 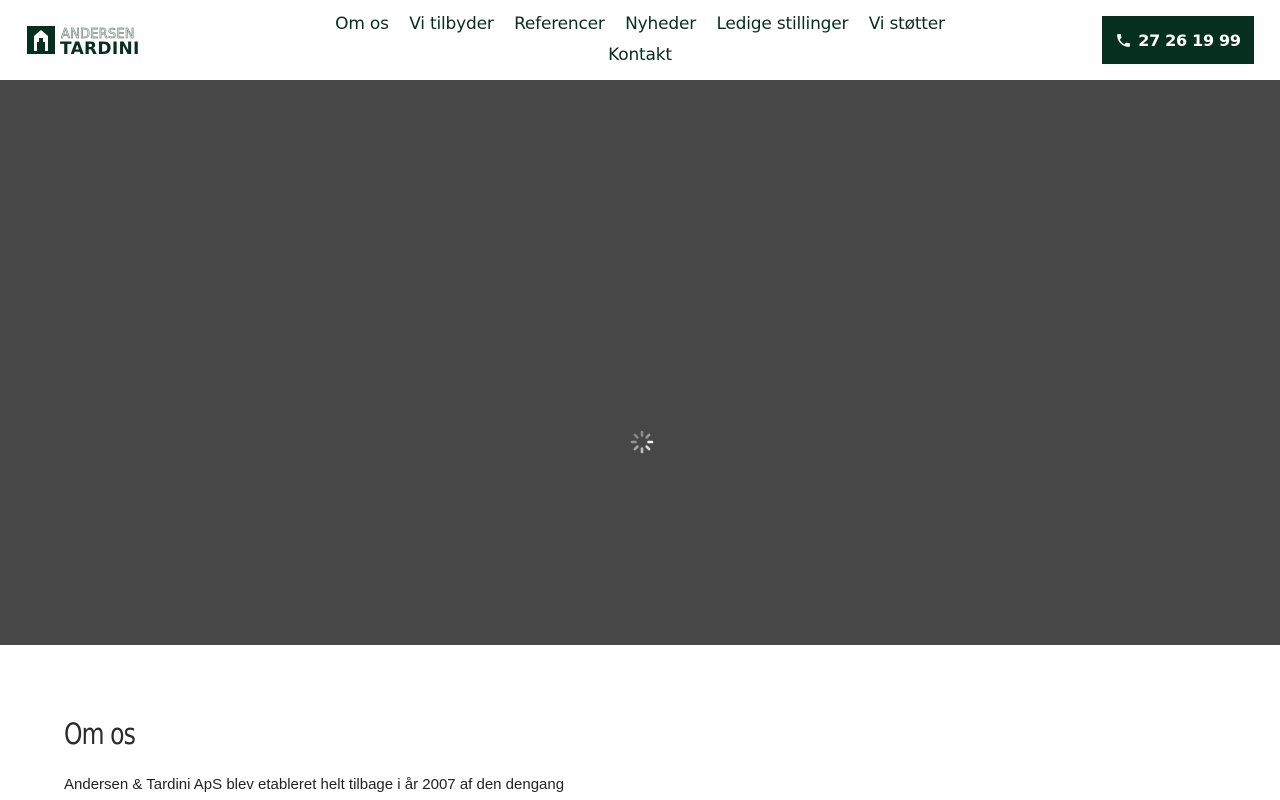 I want to click on nav-item-kontakt: Kontakt, so click(x=640, y=55).